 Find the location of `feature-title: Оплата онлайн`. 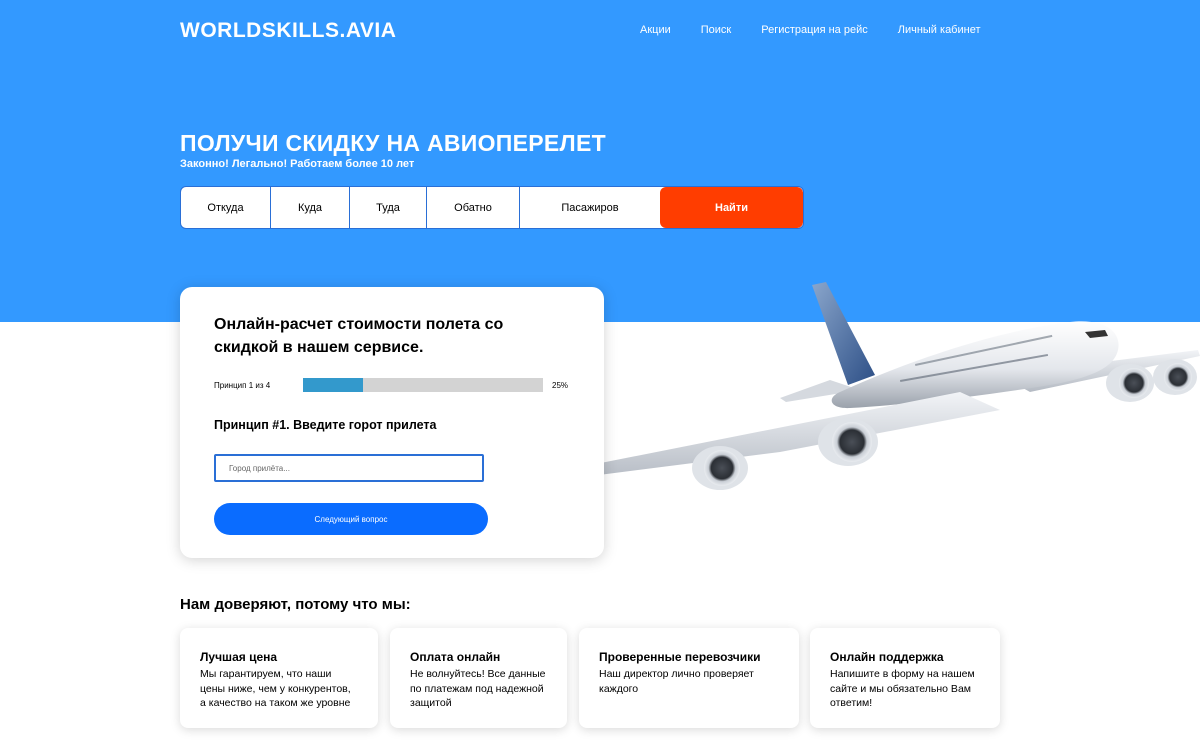

feature-title: Оплата онлайн is located at coordinates (455, 657).